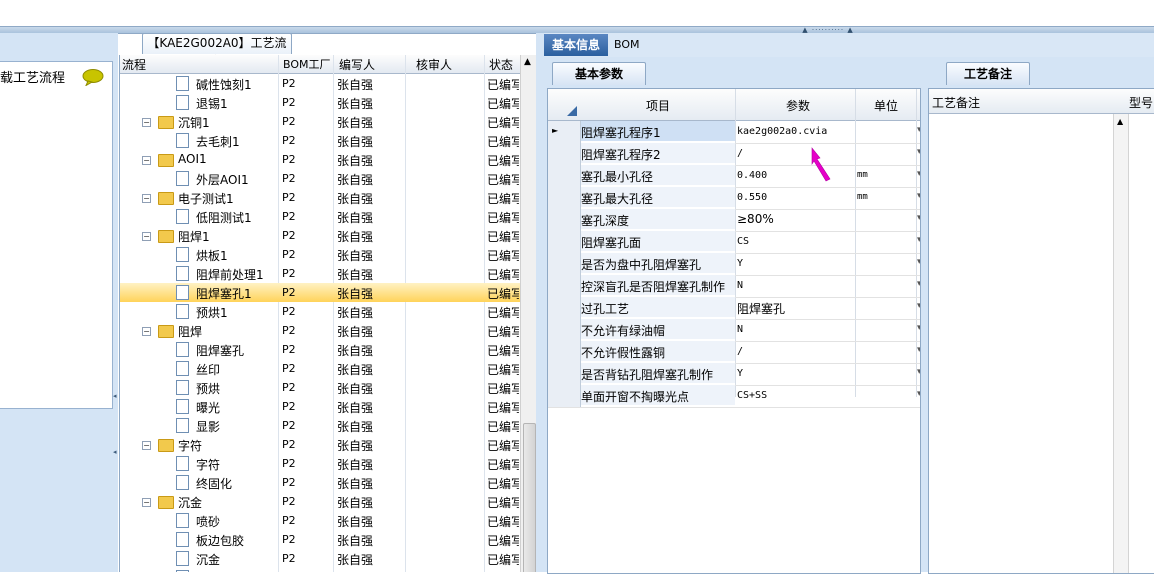 The height and width of the screenshot is (574, 1154). What do you see at coordinates (212, 255) in the screenshot?
I see `tree-node-label: 烘板1` at bounding box center [212, 255].